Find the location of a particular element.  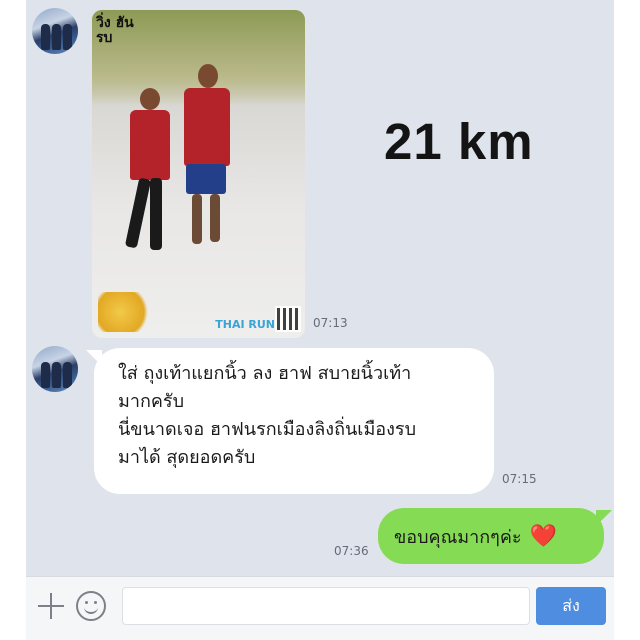

message-line: ใส่ ถุงเท้าแยกนิ้ว ลง ฮาฟ สบายนิ้วเท้า is located at coordinates (265, 373).